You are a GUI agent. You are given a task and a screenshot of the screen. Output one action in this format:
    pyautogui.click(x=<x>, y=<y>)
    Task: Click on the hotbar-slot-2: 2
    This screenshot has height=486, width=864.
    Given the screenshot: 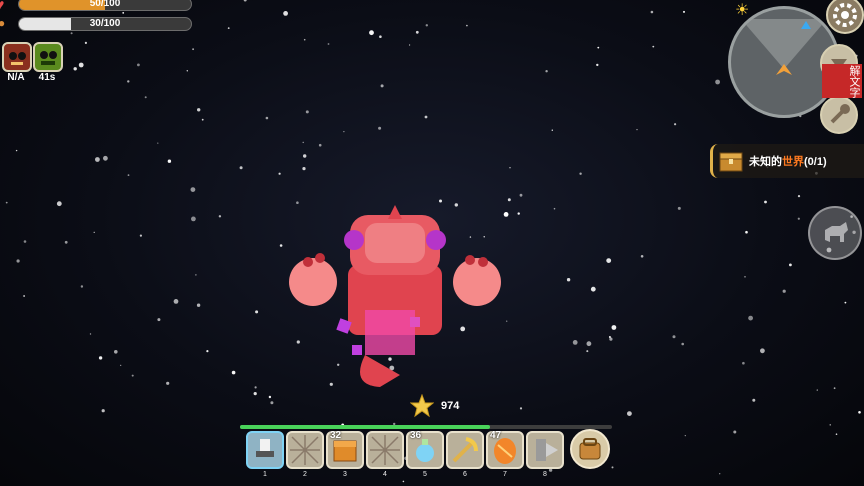 What is the action you would take?
    pyautogui.click(x=305, y=454)
    